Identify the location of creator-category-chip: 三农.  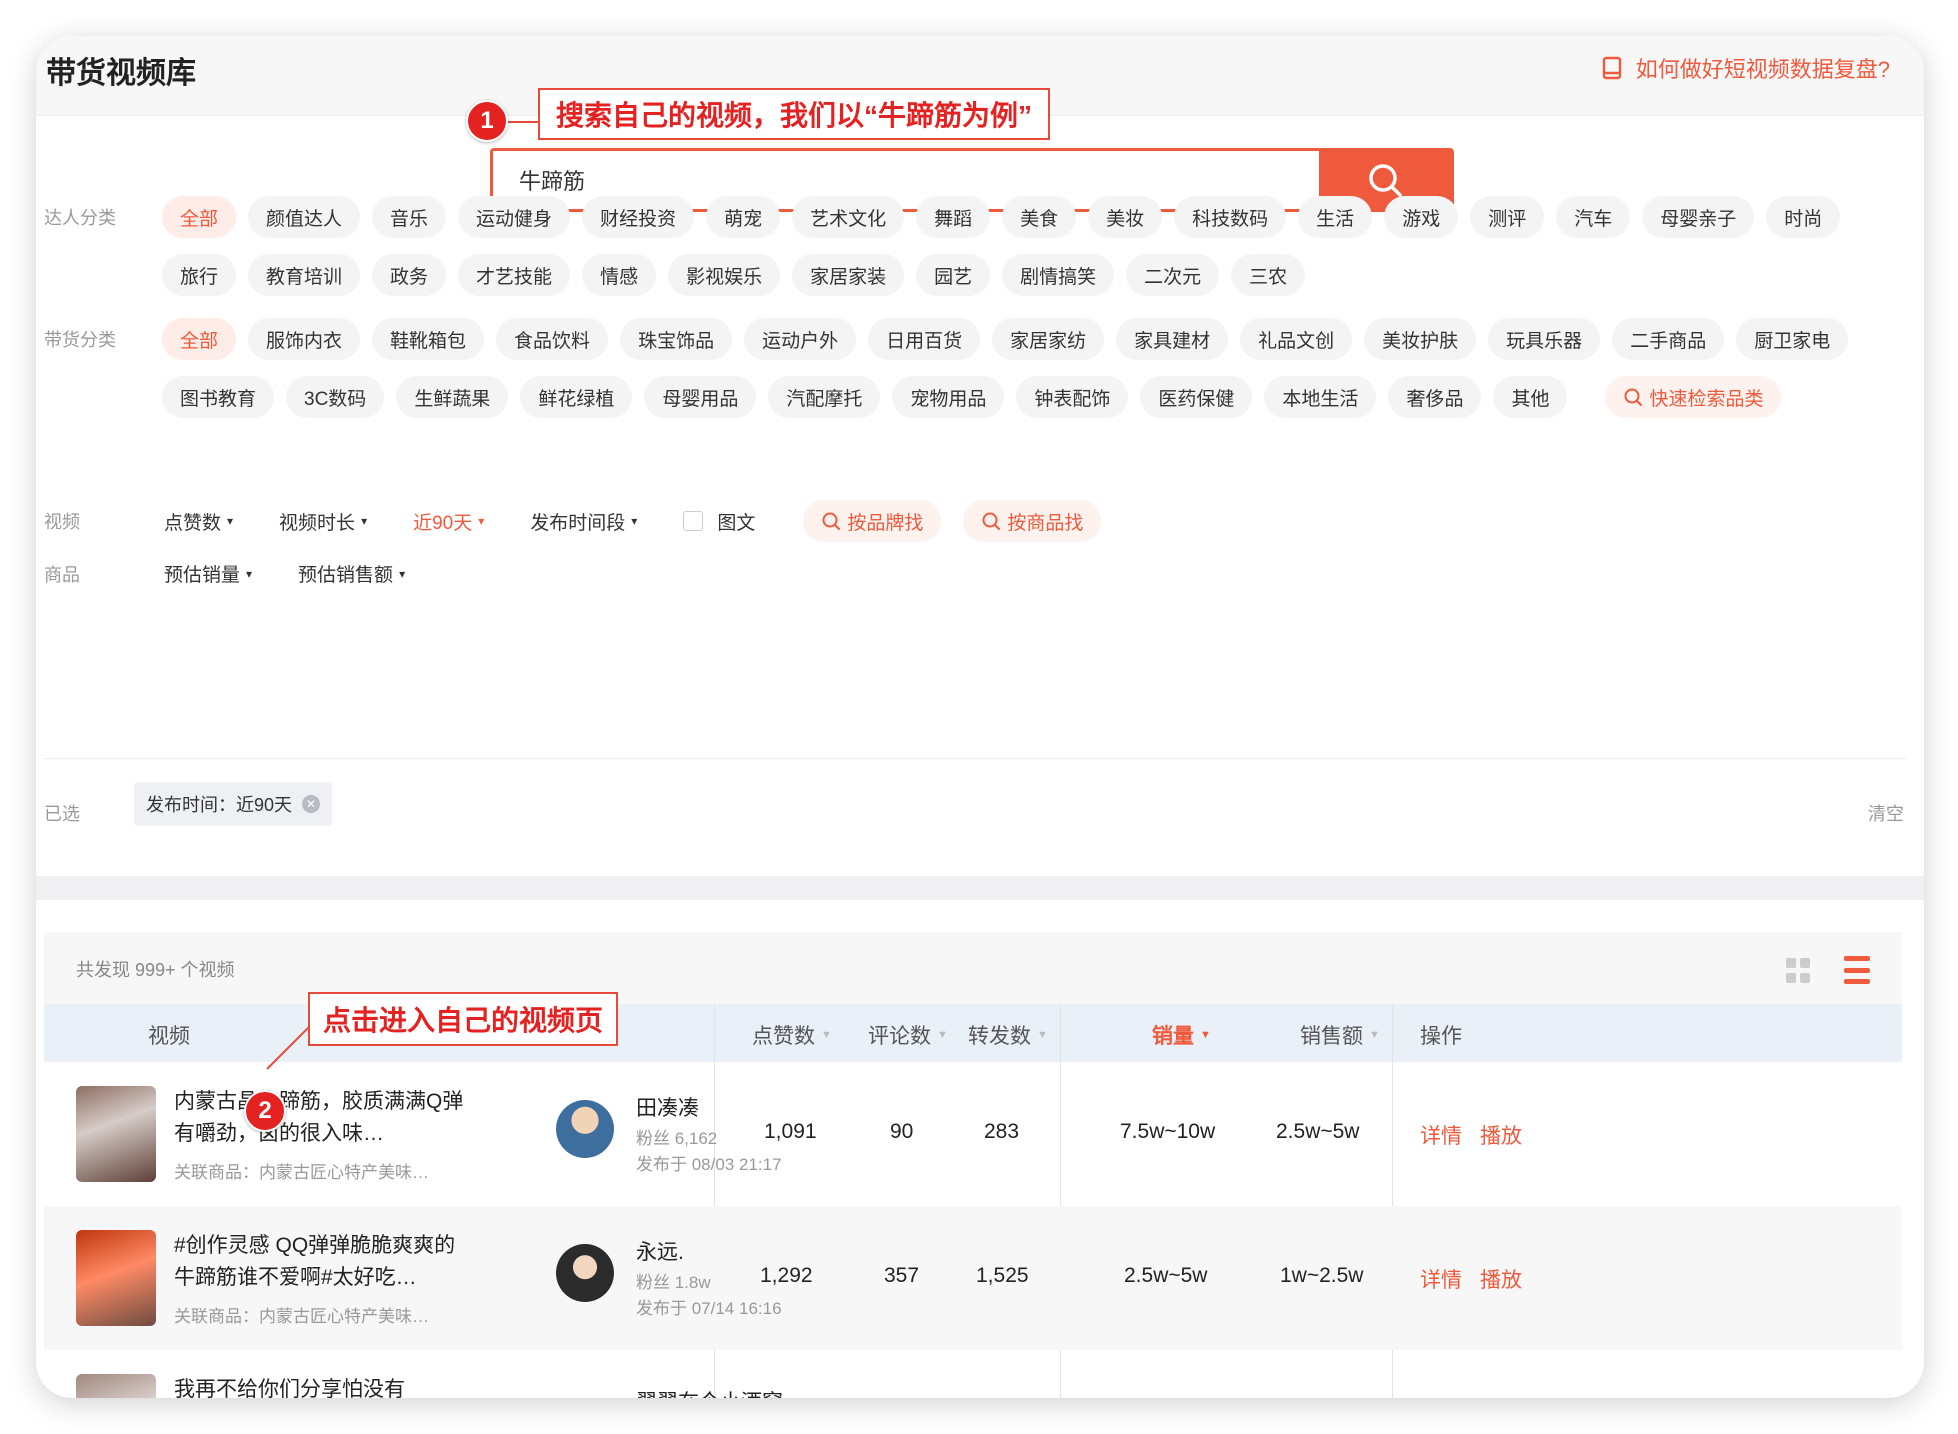
(1268, 275).